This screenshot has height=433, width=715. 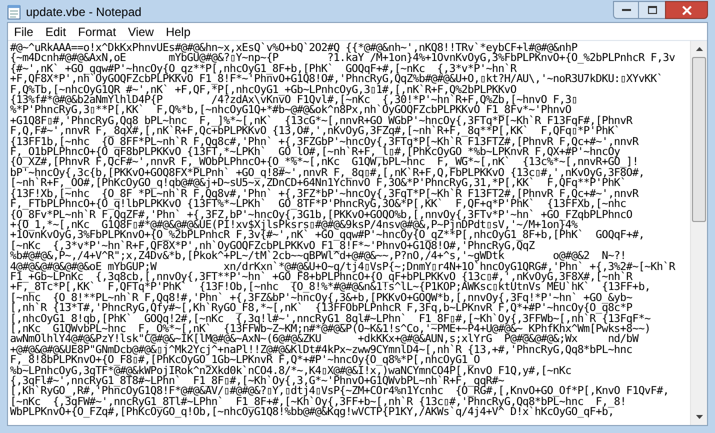 I want to click on code-line: {,3qFl#~',nncRyG1_8T8#~LPhn` F1_8F▯#,[~Kh`Oy{,3,G*~'PhnvO+G1QWvbPL~nh`R+F,_qqR#~, so click(x=257, y=381).